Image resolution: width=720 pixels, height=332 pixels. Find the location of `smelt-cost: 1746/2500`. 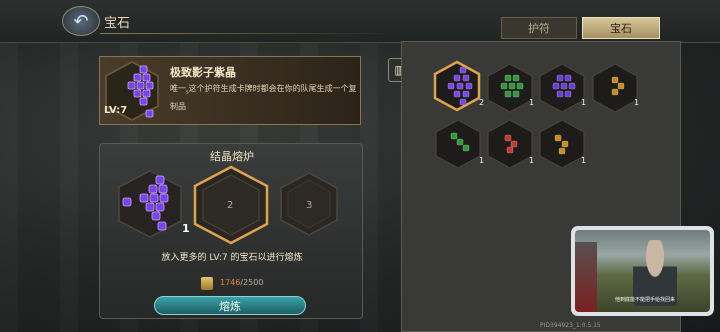

smelt-cost: 1746/2500 is located at coordinates (241, 282).